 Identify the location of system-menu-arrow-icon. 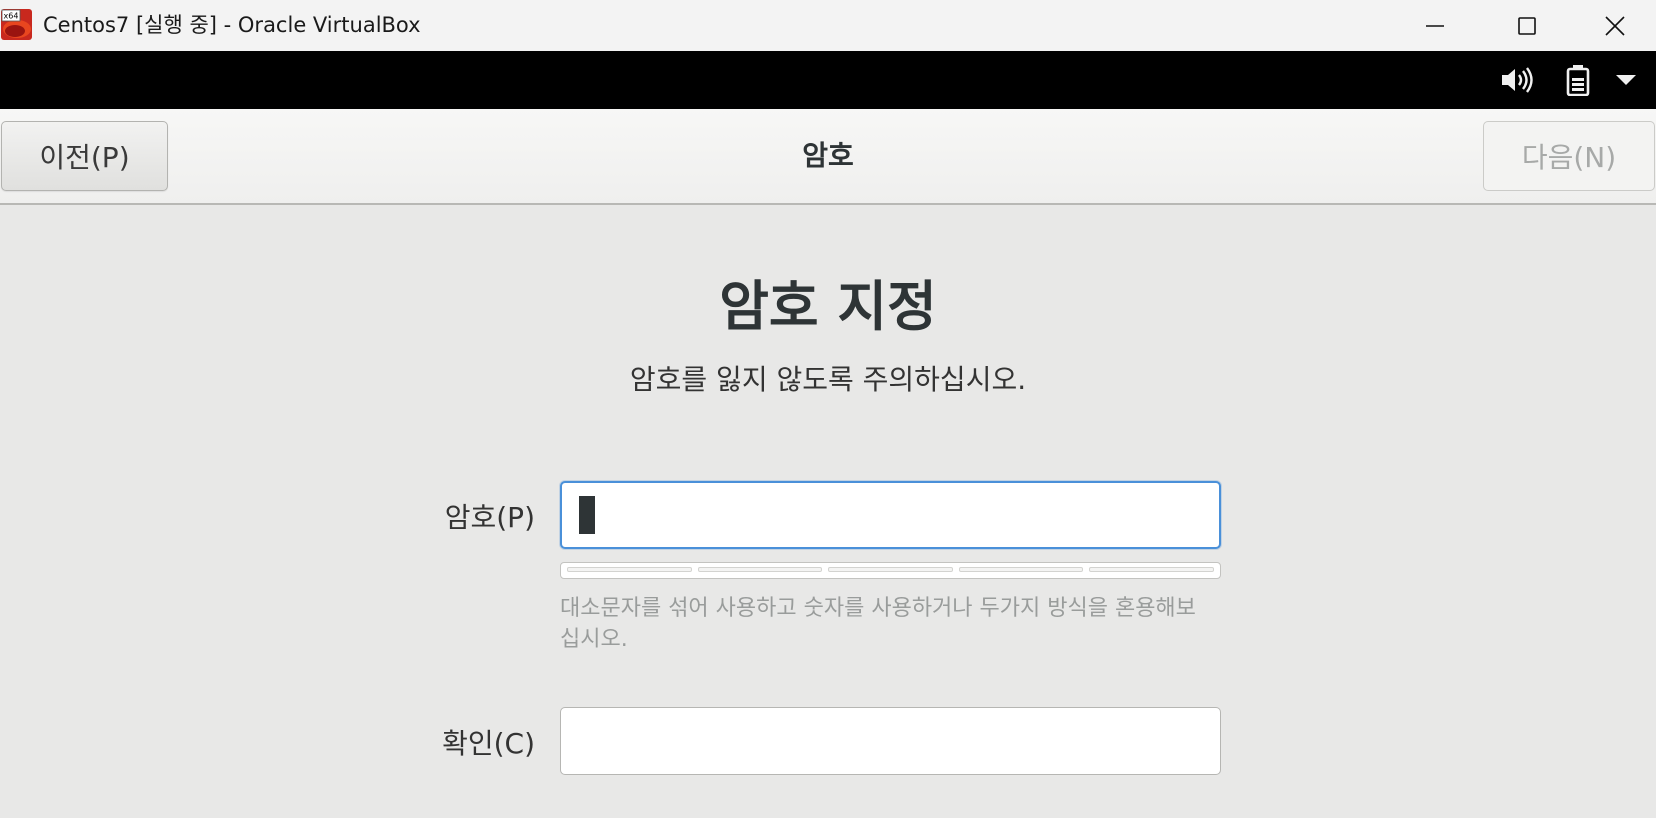
(1626, 80).